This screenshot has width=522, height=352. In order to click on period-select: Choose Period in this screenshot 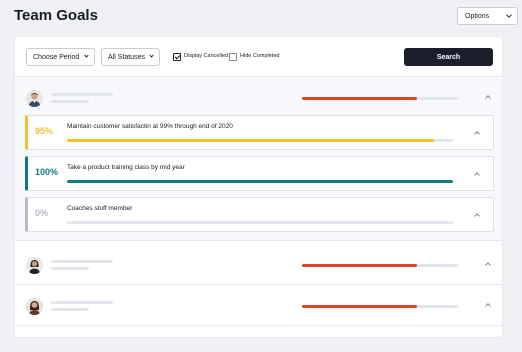, I will do `click(60, 57)`.